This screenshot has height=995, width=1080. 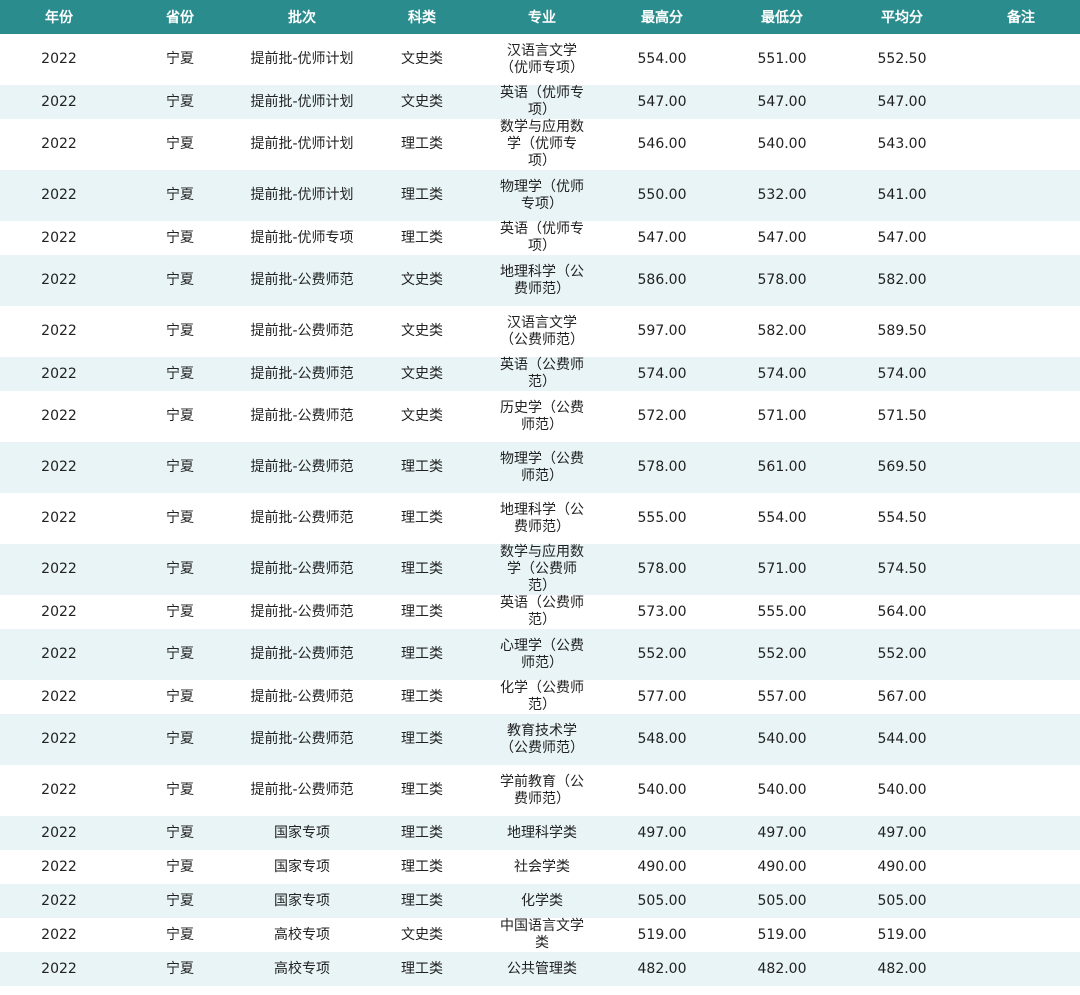 I want to click on cell-max-score: 578.00, so click(x=662, y=467).